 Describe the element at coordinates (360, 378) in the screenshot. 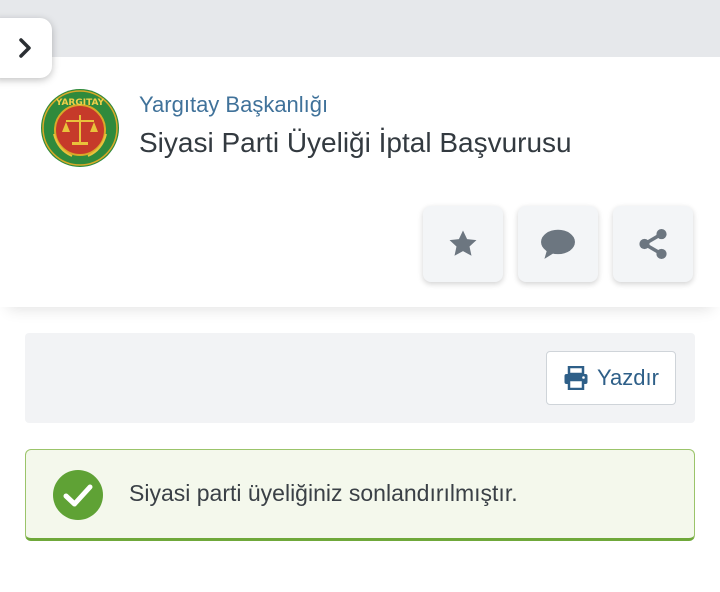

I see `print-toolbar: Yazdır` at that location.